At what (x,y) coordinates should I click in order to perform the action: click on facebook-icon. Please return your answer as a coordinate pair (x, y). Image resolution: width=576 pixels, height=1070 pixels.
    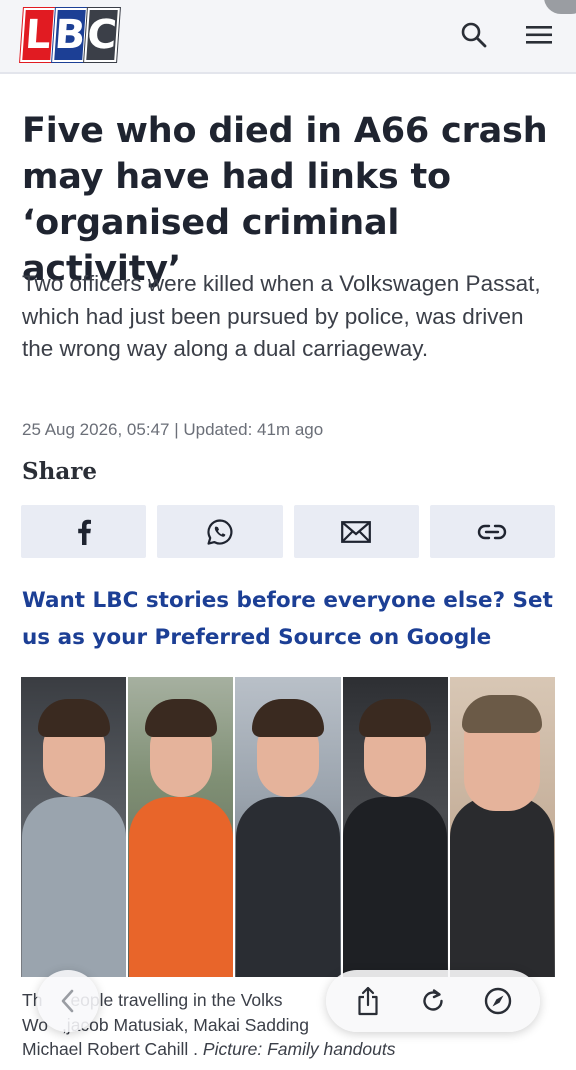
    Looking at the image, I should click on (84, 532).